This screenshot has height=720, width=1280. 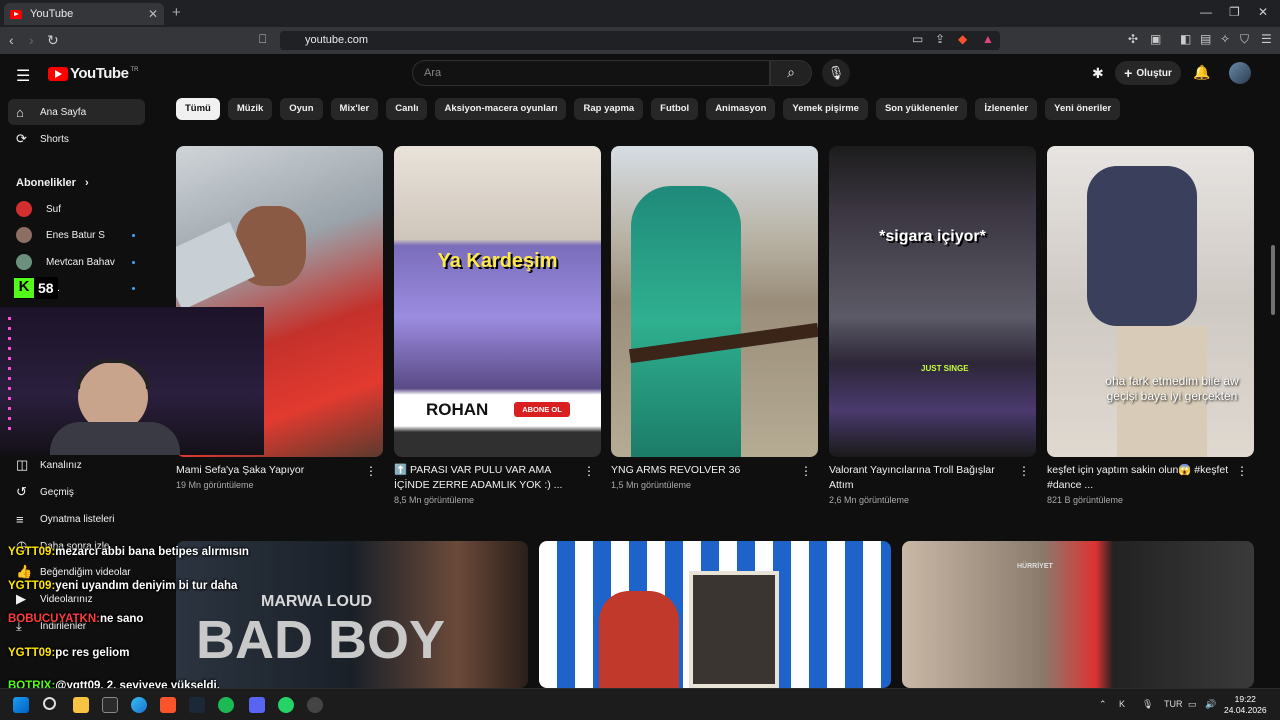 I want to click on brave-rewards-icon: ▲, so click(x=988, y=39).